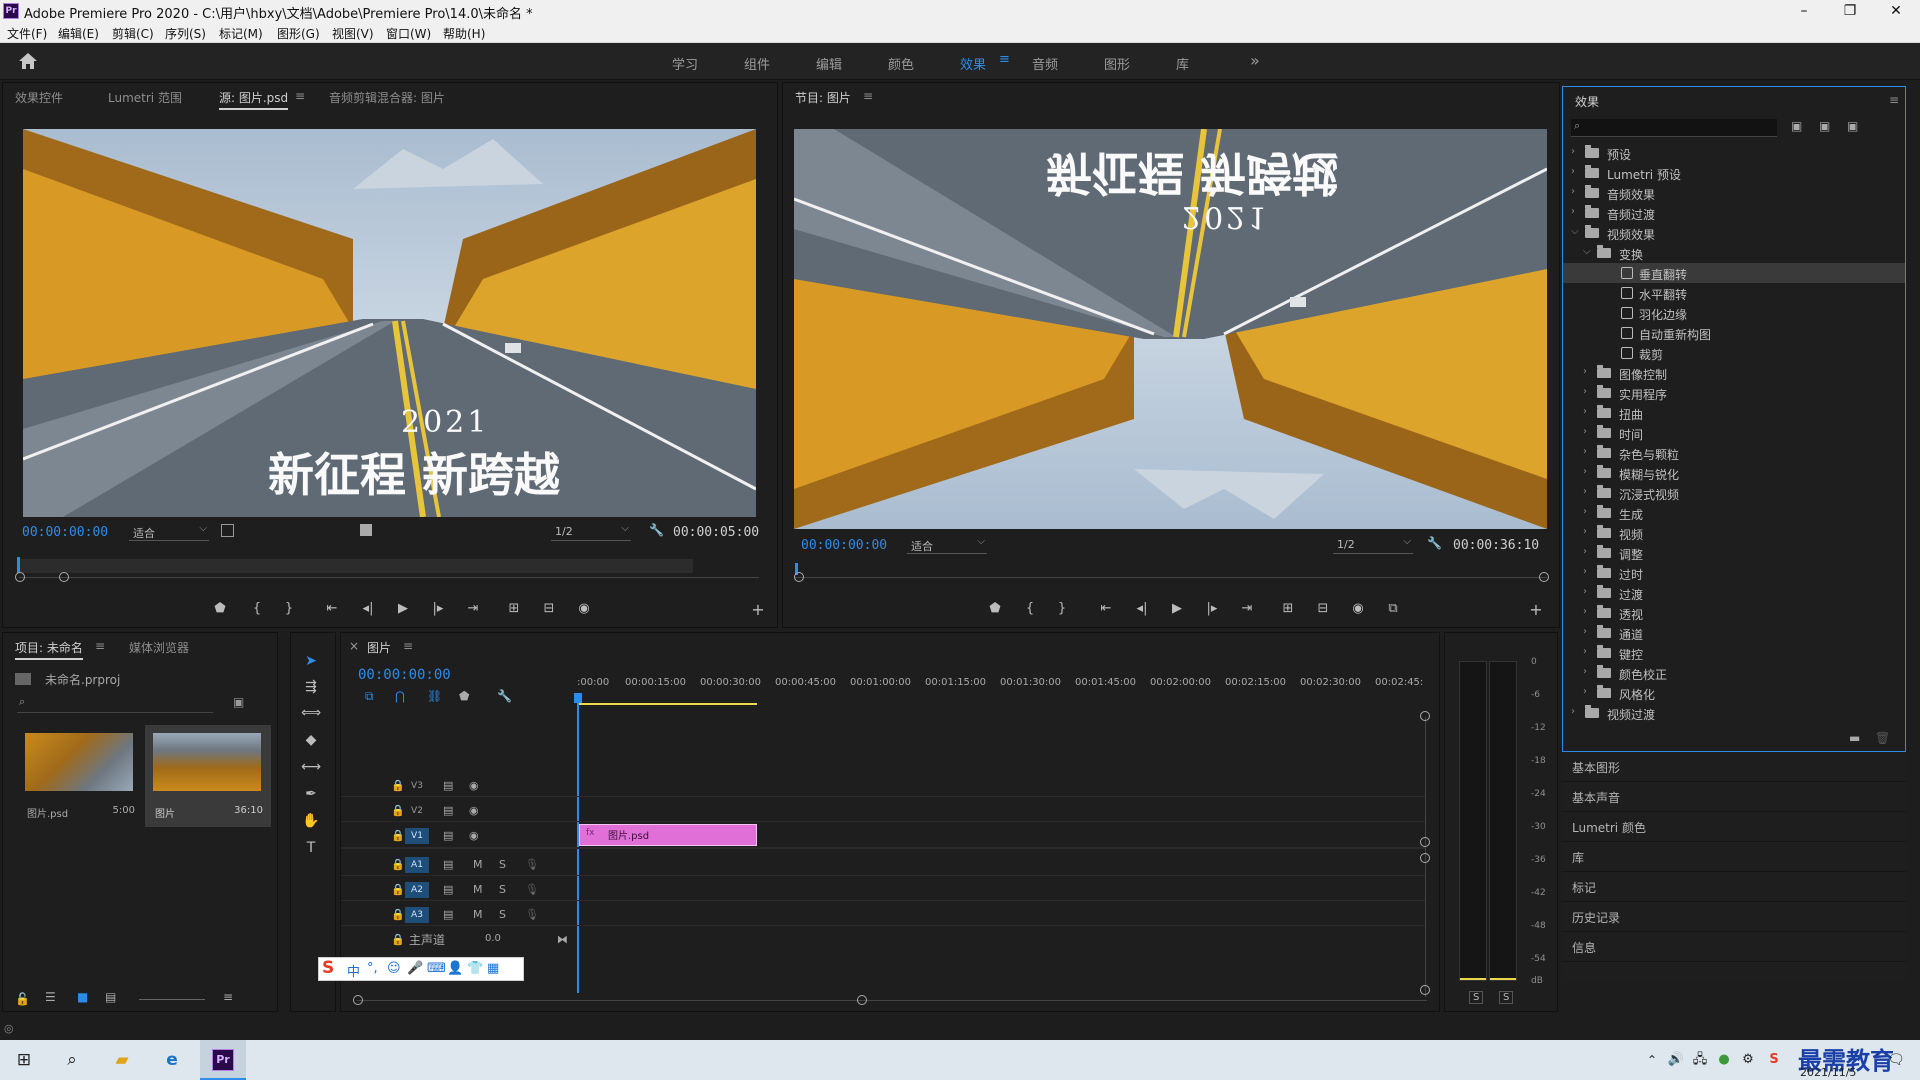 This screenshot has height=1080, width=1920. Describe the element at coordinates (328, 968) in the screenshot. I see `ime-logo-icon: S` at that location.